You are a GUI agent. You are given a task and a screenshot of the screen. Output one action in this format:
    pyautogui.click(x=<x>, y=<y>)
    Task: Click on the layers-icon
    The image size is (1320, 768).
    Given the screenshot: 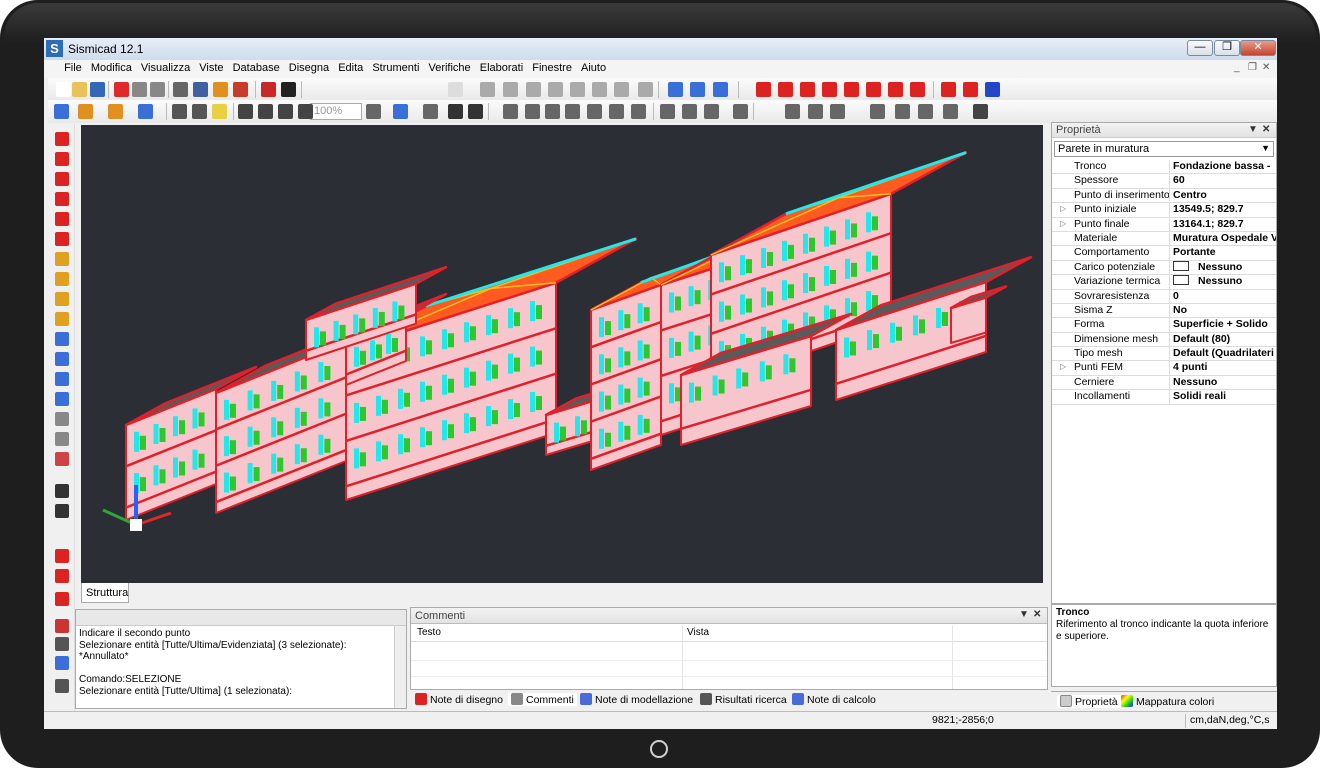 What is the action you would take?
    pyautogui.click(x=145, y=111)
    